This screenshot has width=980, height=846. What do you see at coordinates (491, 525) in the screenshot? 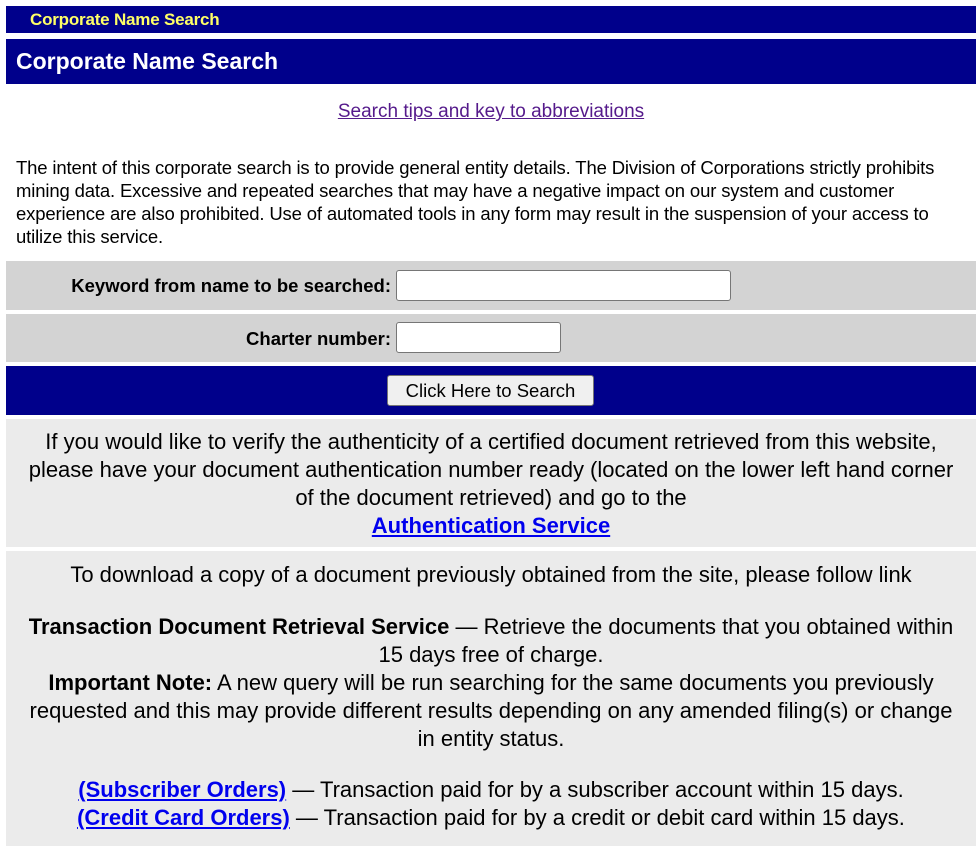
I see `authentication-service-link: Authentication Service` at bounding box center [491, 525].